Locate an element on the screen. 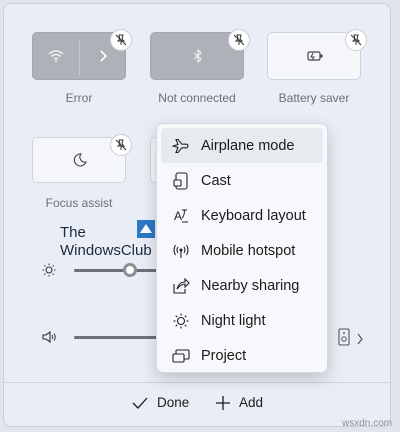  audio-output-icon is located at coordinates (344, 339).